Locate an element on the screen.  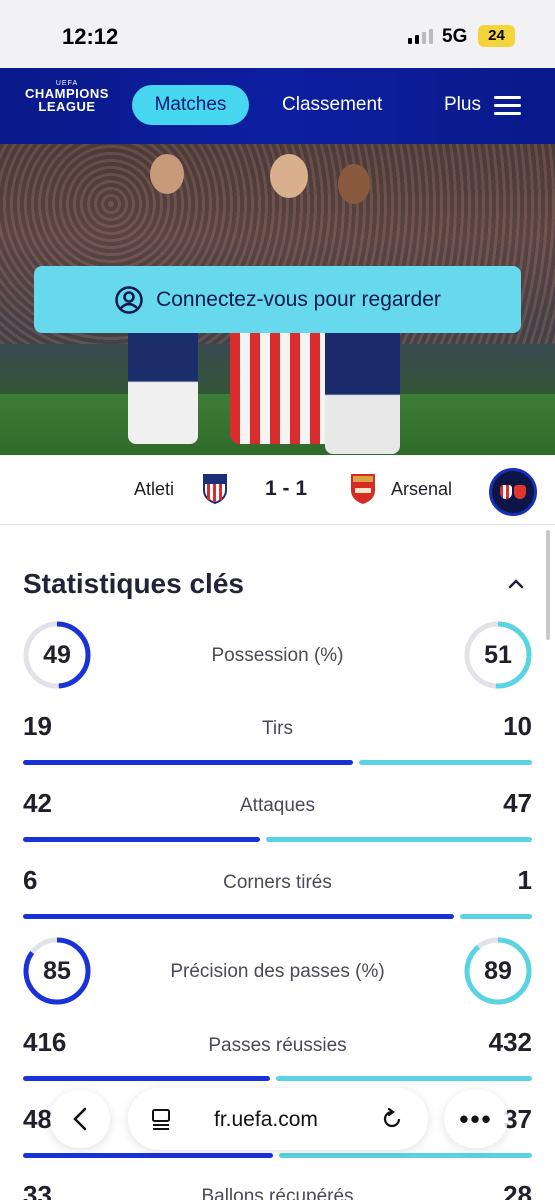
match-badge-icon is located at coordinates (513, 492).